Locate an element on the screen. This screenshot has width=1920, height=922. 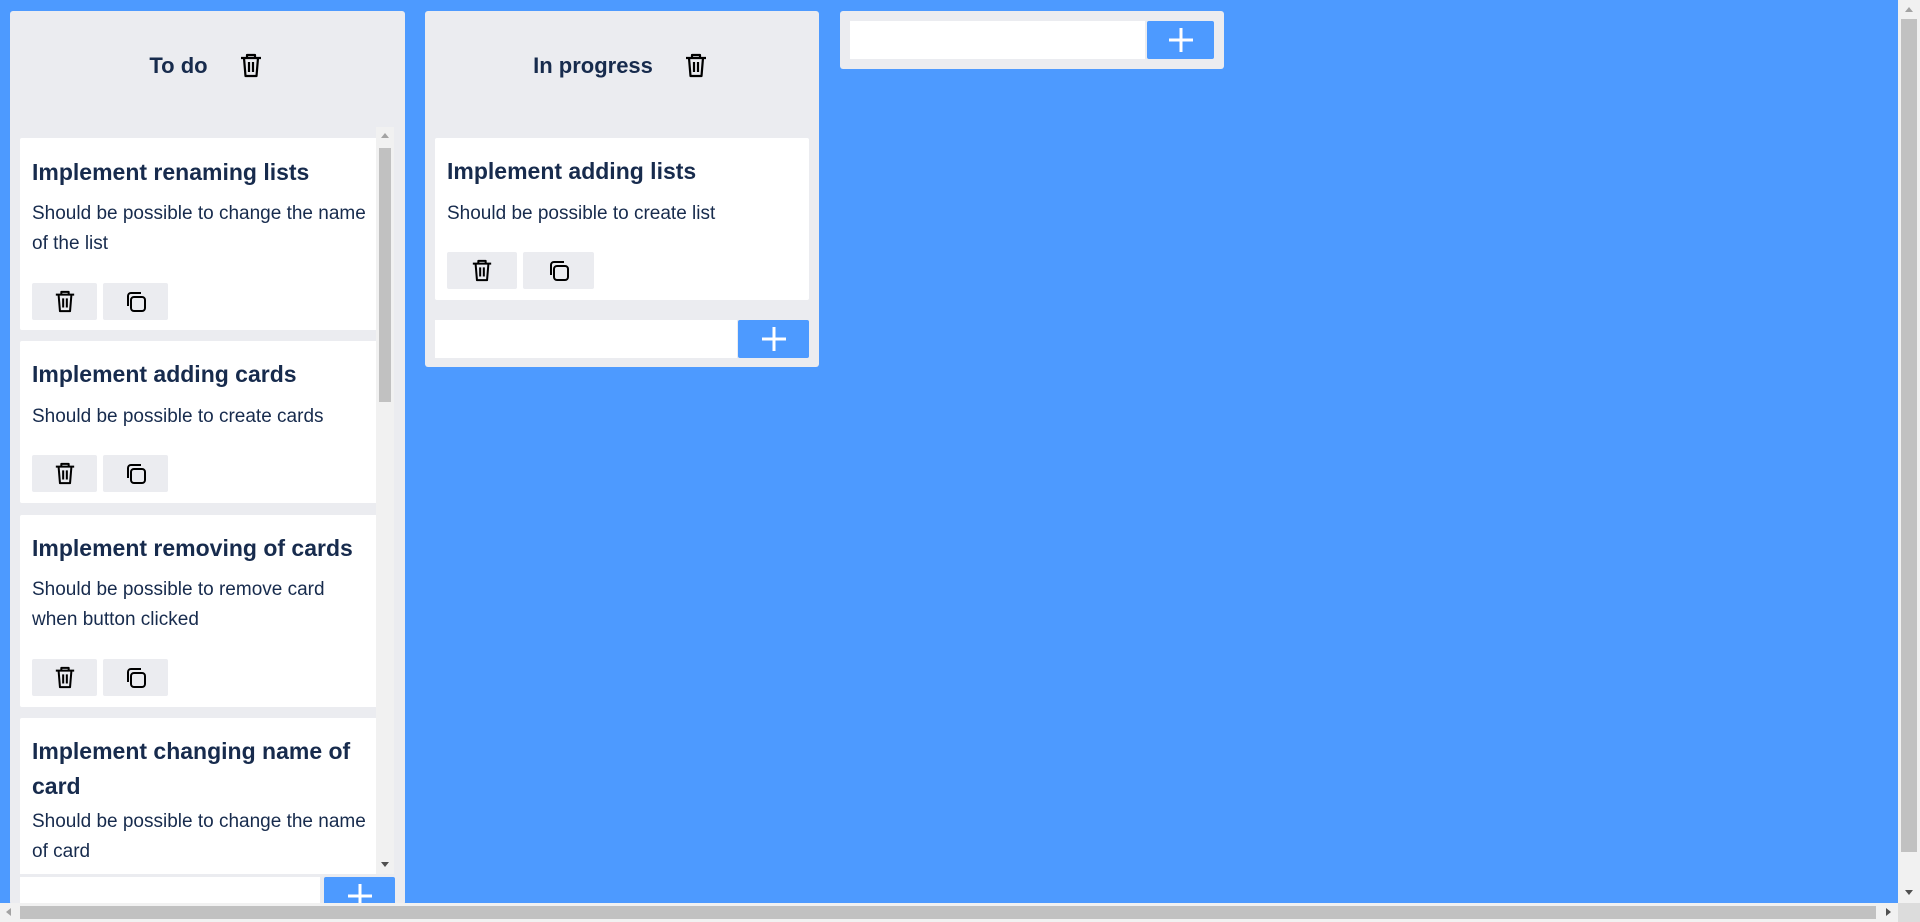
list-header: In progress is located at coordinates (622, 66).